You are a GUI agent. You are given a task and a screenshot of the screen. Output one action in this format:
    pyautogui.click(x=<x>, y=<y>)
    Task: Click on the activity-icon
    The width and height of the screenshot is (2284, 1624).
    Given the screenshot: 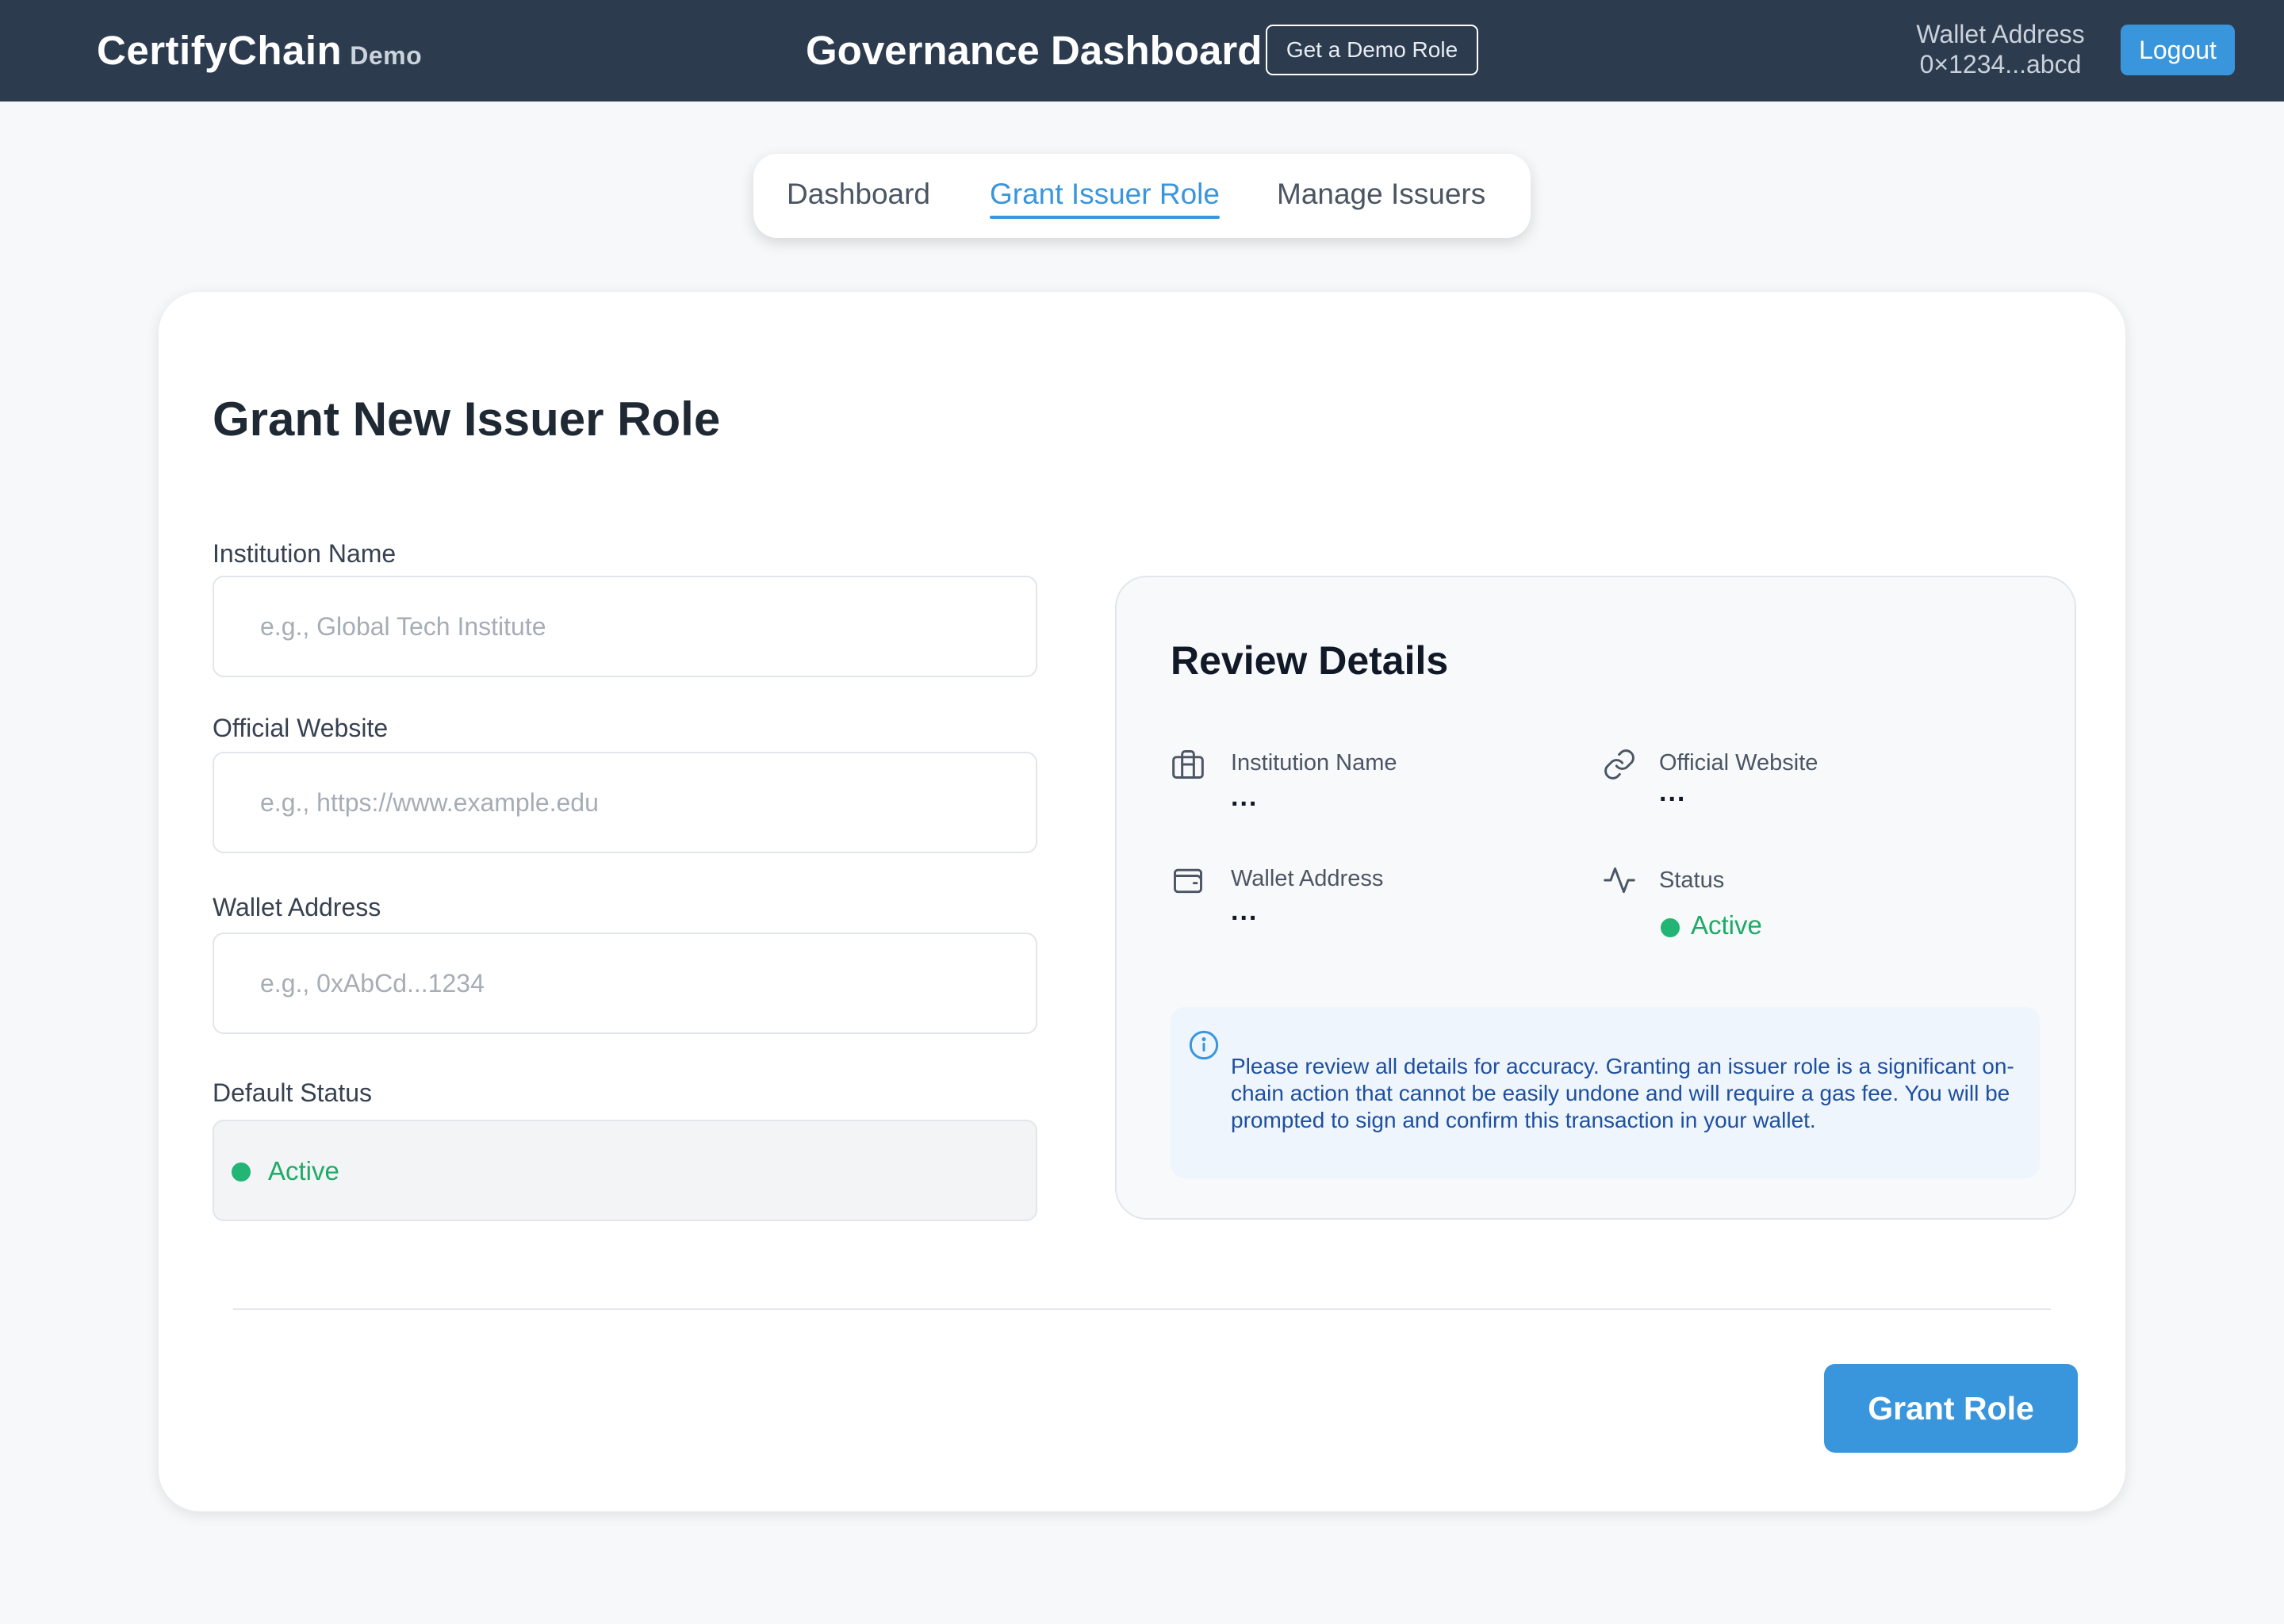 What is the action you would take?
    pyautogui.click(x=1619, y=880)
    